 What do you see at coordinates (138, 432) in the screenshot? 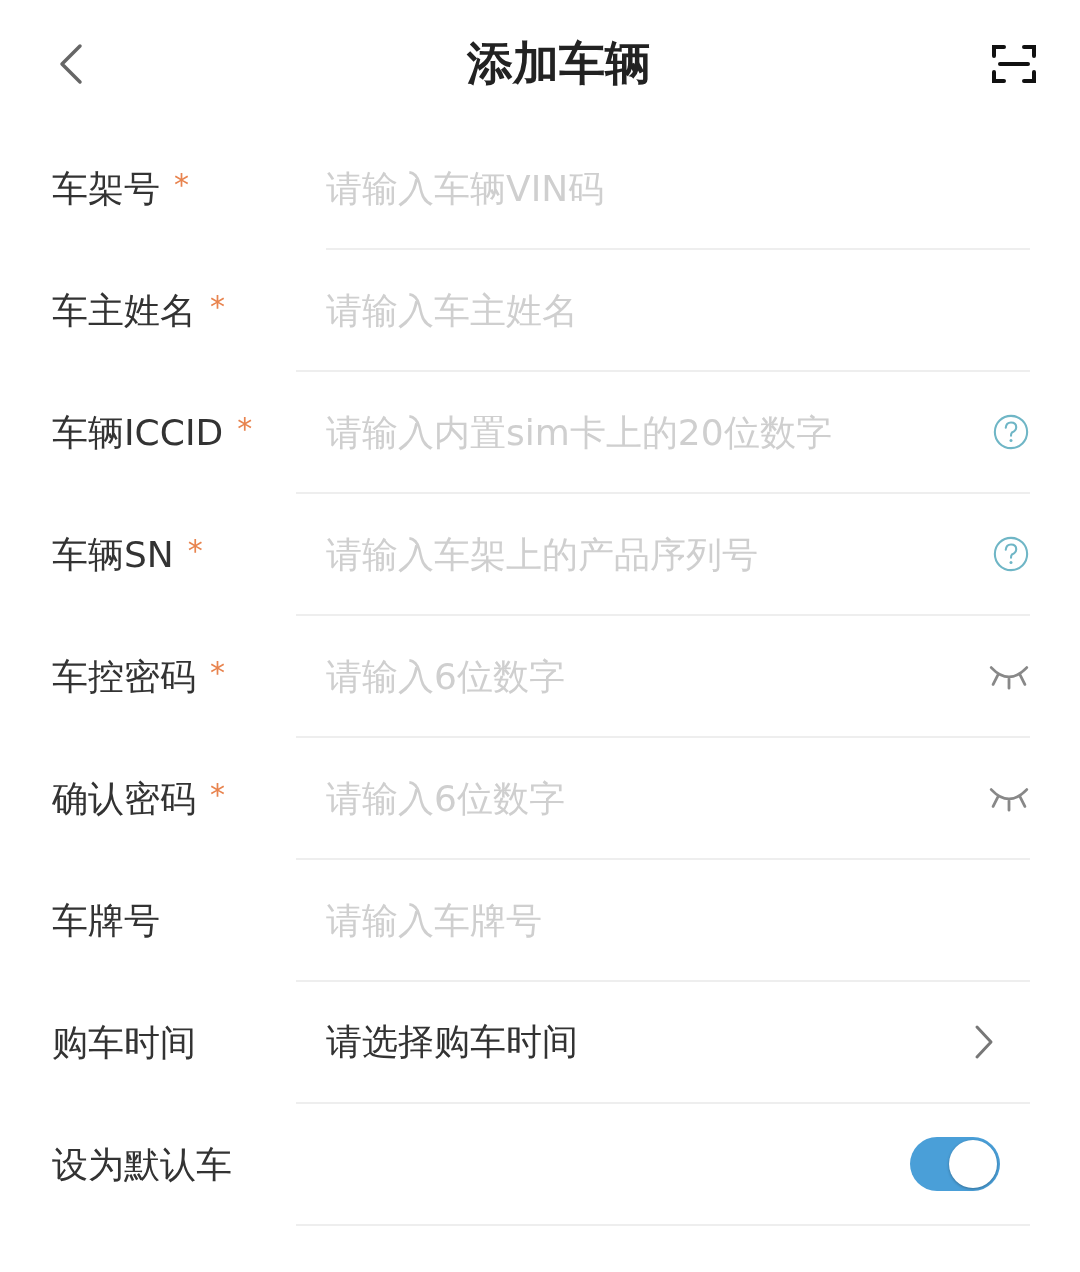
I see `field-label: 车辆ICCID` at bounding box center [138, 432].